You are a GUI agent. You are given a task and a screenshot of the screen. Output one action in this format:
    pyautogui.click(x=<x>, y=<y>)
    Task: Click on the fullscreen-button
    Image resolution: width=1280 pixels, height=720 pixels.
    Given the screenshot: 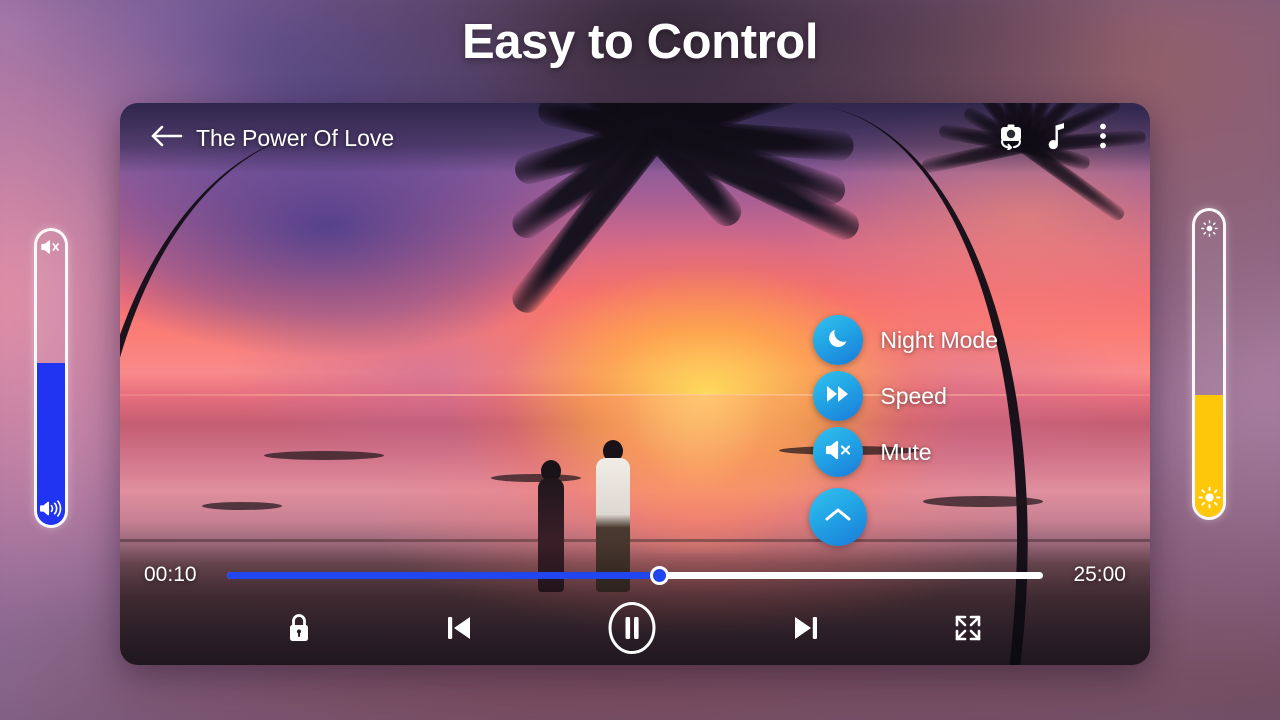 What is the action you would take?
    pyautogui.click(x=968, y=630)
    